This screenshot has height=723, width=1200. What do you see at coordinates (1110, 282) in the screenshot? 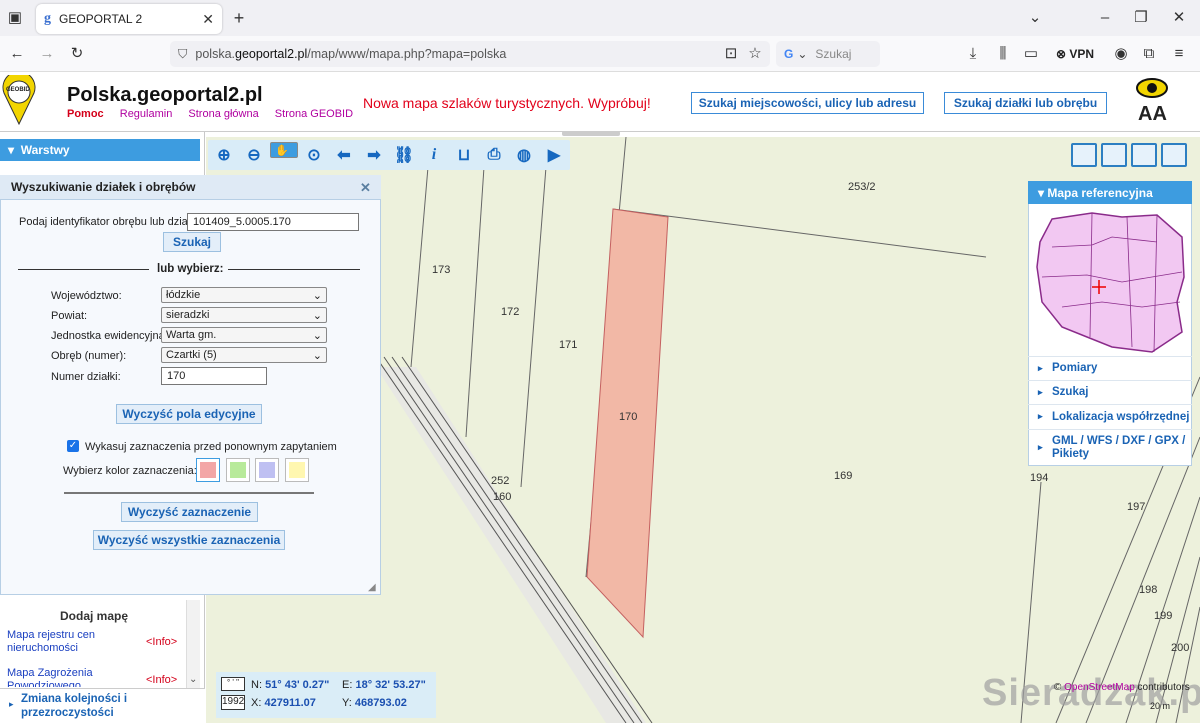
I see `reference-map` at bounding box center [1110, 282].